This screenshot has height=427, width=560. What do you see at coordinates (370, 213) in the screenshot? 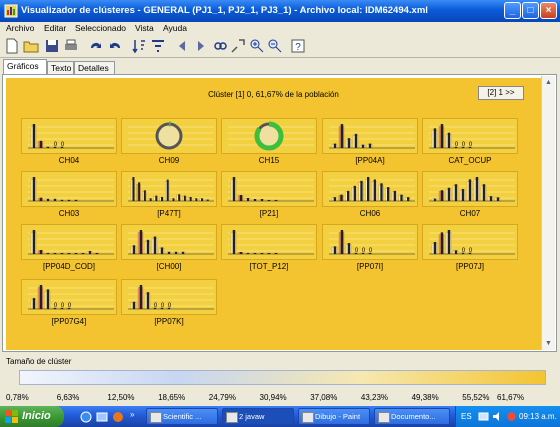
I see `cluster-chart-label: CH06` at bounding box center [370, 213].